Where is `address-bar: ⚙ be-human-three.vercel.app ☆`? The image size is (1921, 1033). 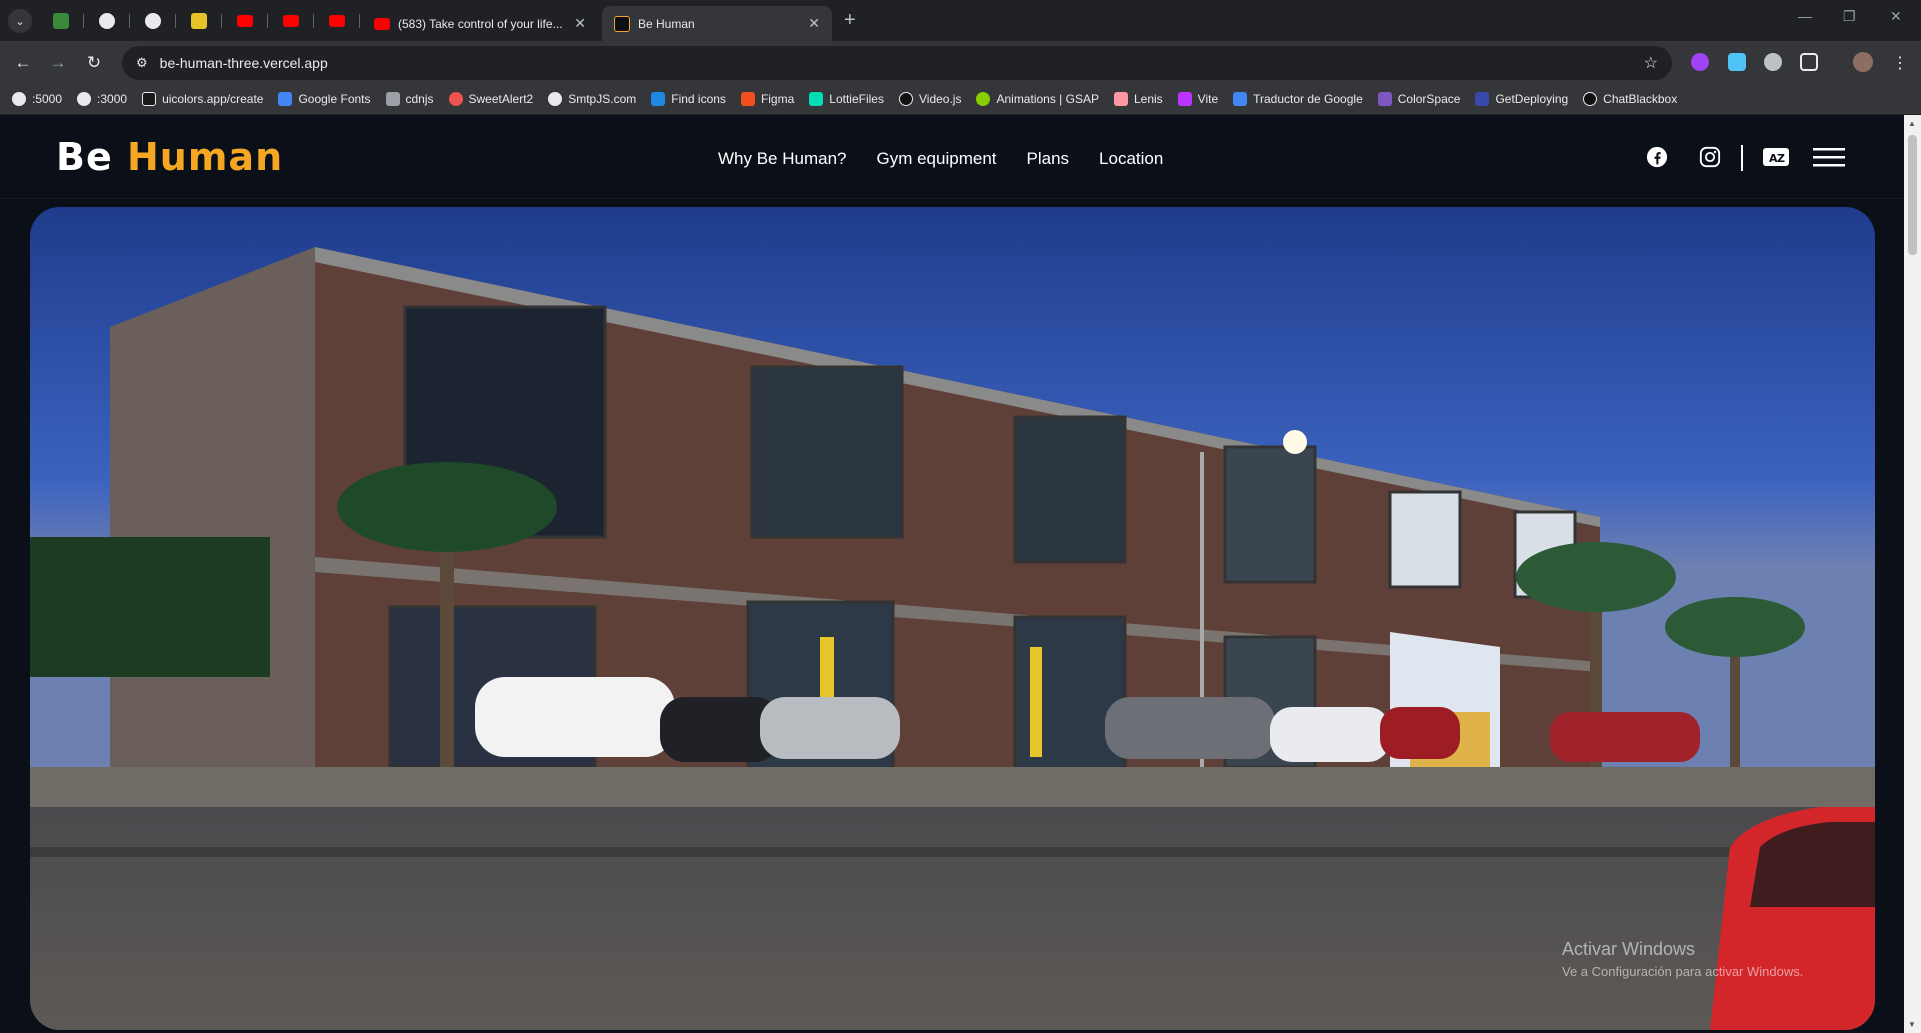
address-bar: ⚙ be-human-three.vercel.app ☆ is located at coordinates (897, 63).